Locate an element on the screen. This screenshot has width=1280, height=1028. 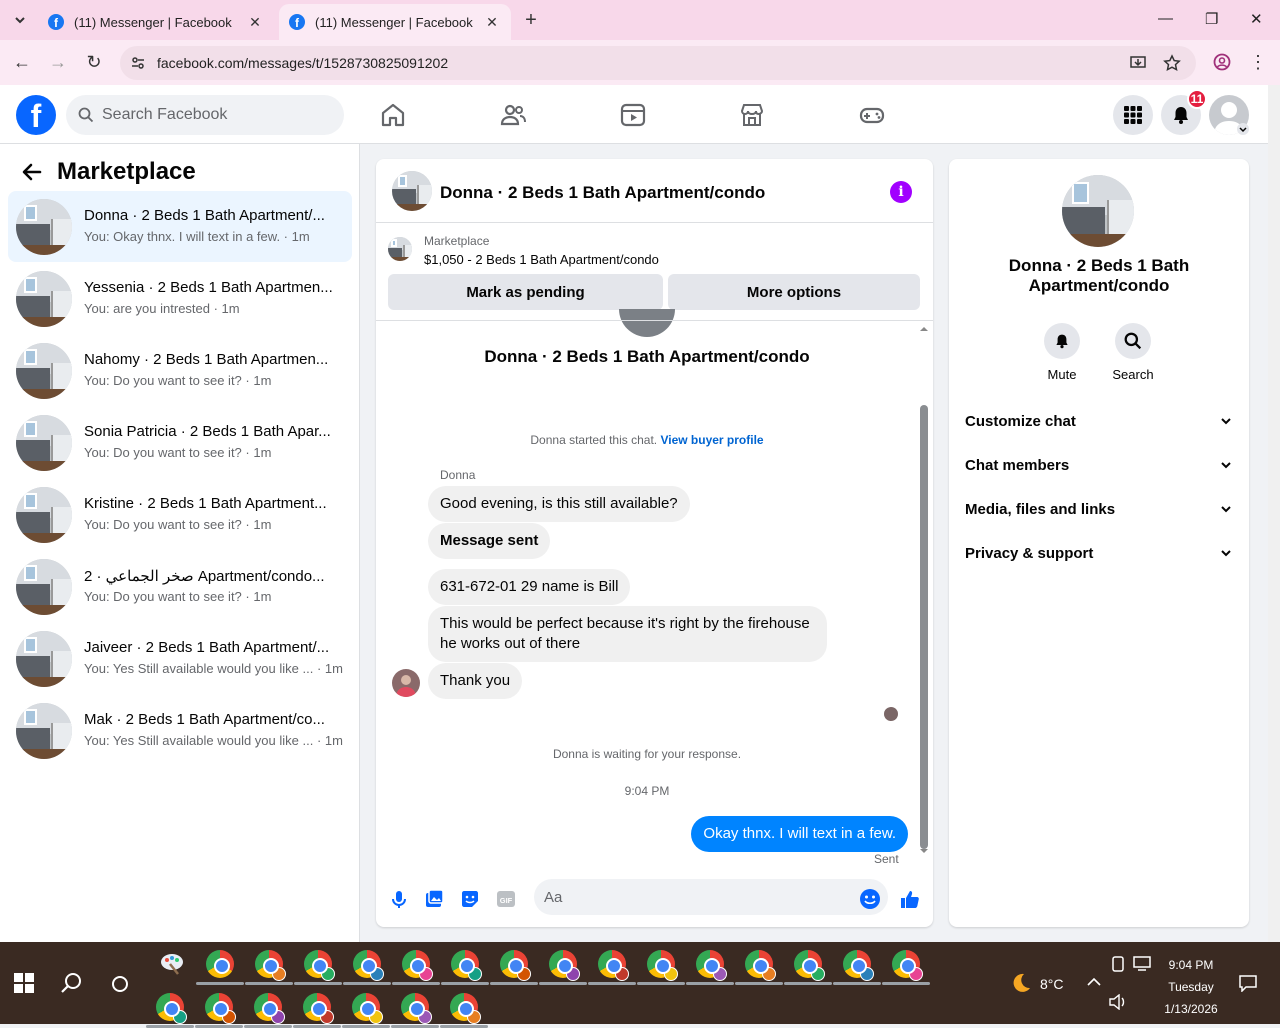
facebook-search-input: Search Facebook is located at coordinates (205, 115).